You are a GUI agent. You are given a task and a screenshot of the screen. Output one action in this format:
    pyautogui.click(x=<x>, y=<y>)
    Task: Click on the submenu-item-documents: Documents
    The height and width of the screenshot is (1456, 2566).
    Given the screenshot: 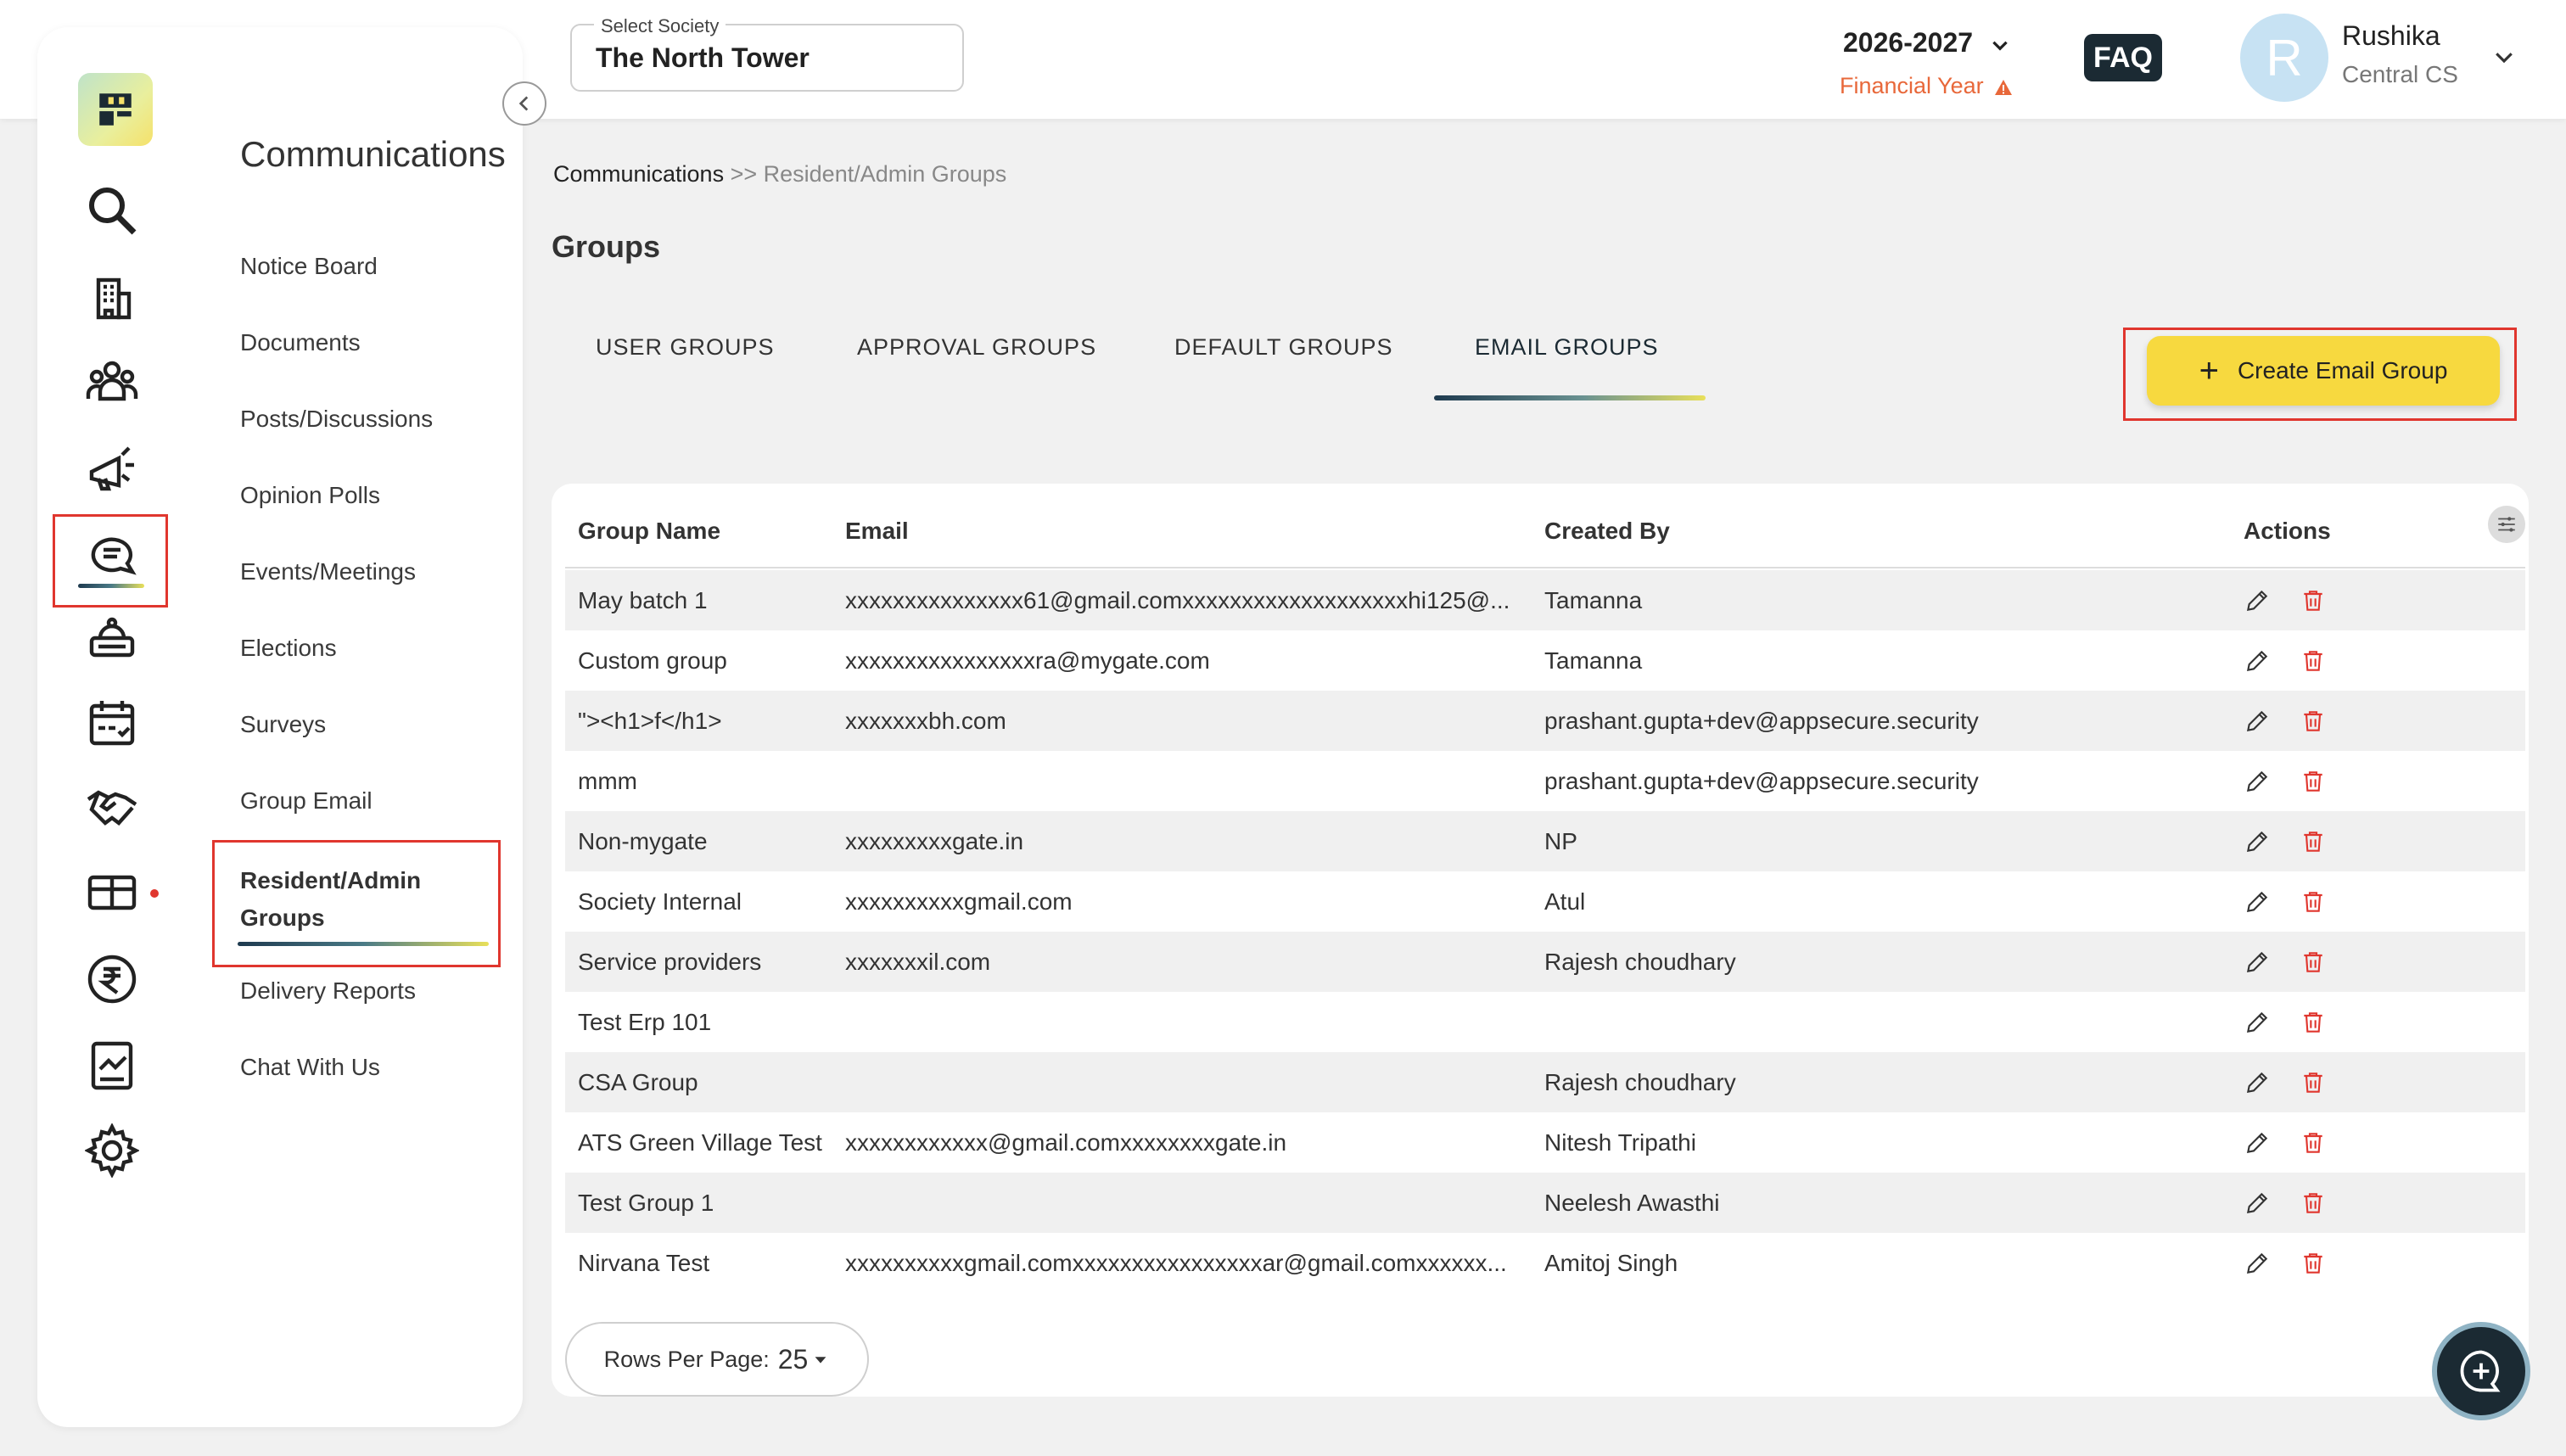 What is the action you would take?
    pyautogui.click(x=300, y=342)
    